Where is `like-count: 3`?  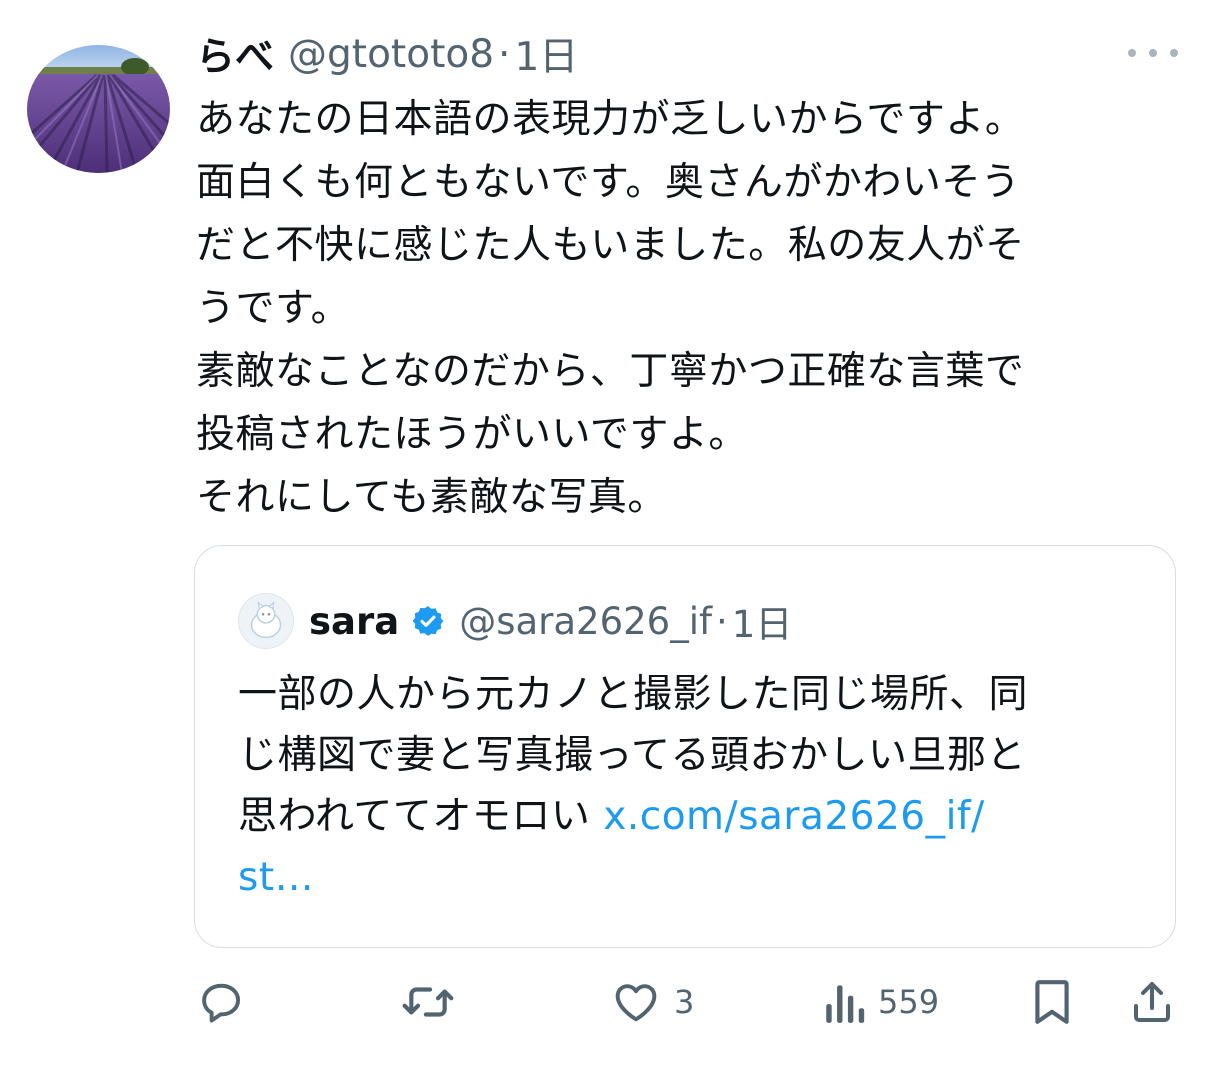
like-count: 3 is located at coordinates (684, 1002).